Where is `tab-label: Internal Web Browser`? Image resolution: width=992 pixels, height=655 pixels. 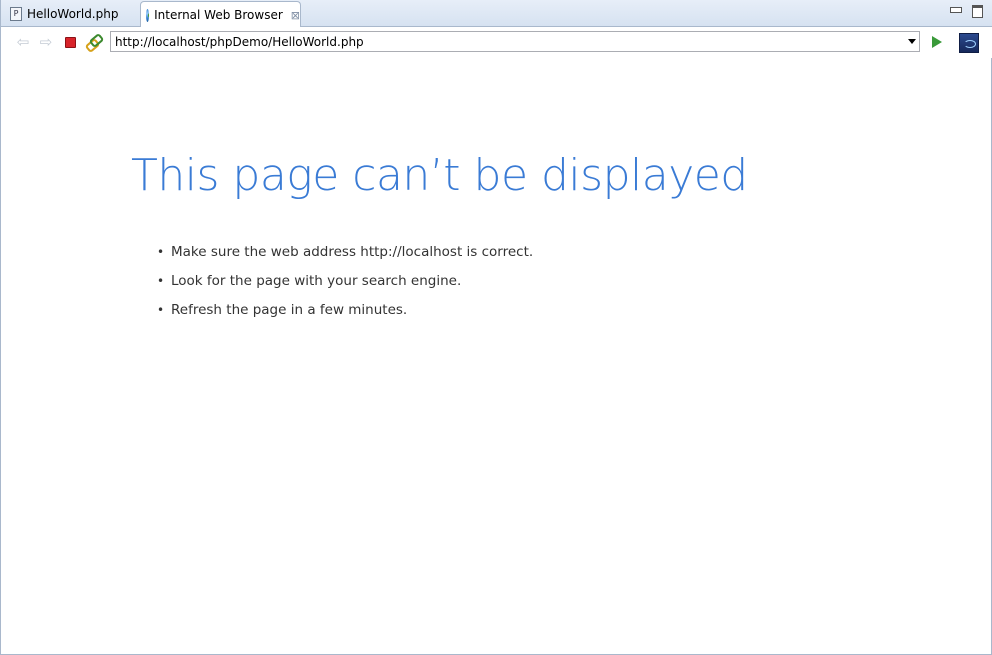
tab-label: Internal Web Browser is located at coordinates (218, 15).